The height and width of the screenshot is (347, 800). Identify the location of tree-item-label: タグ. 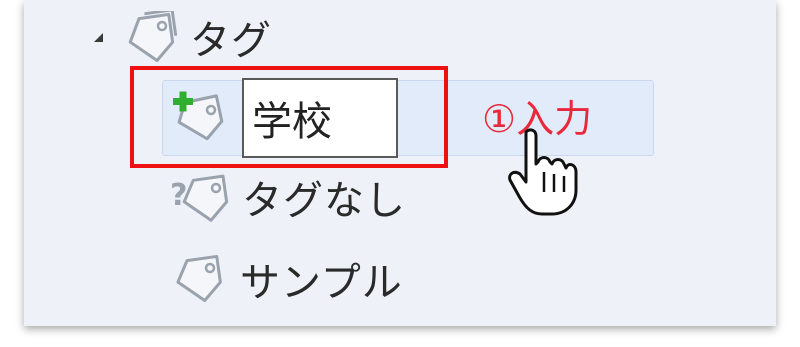
(231, 41).